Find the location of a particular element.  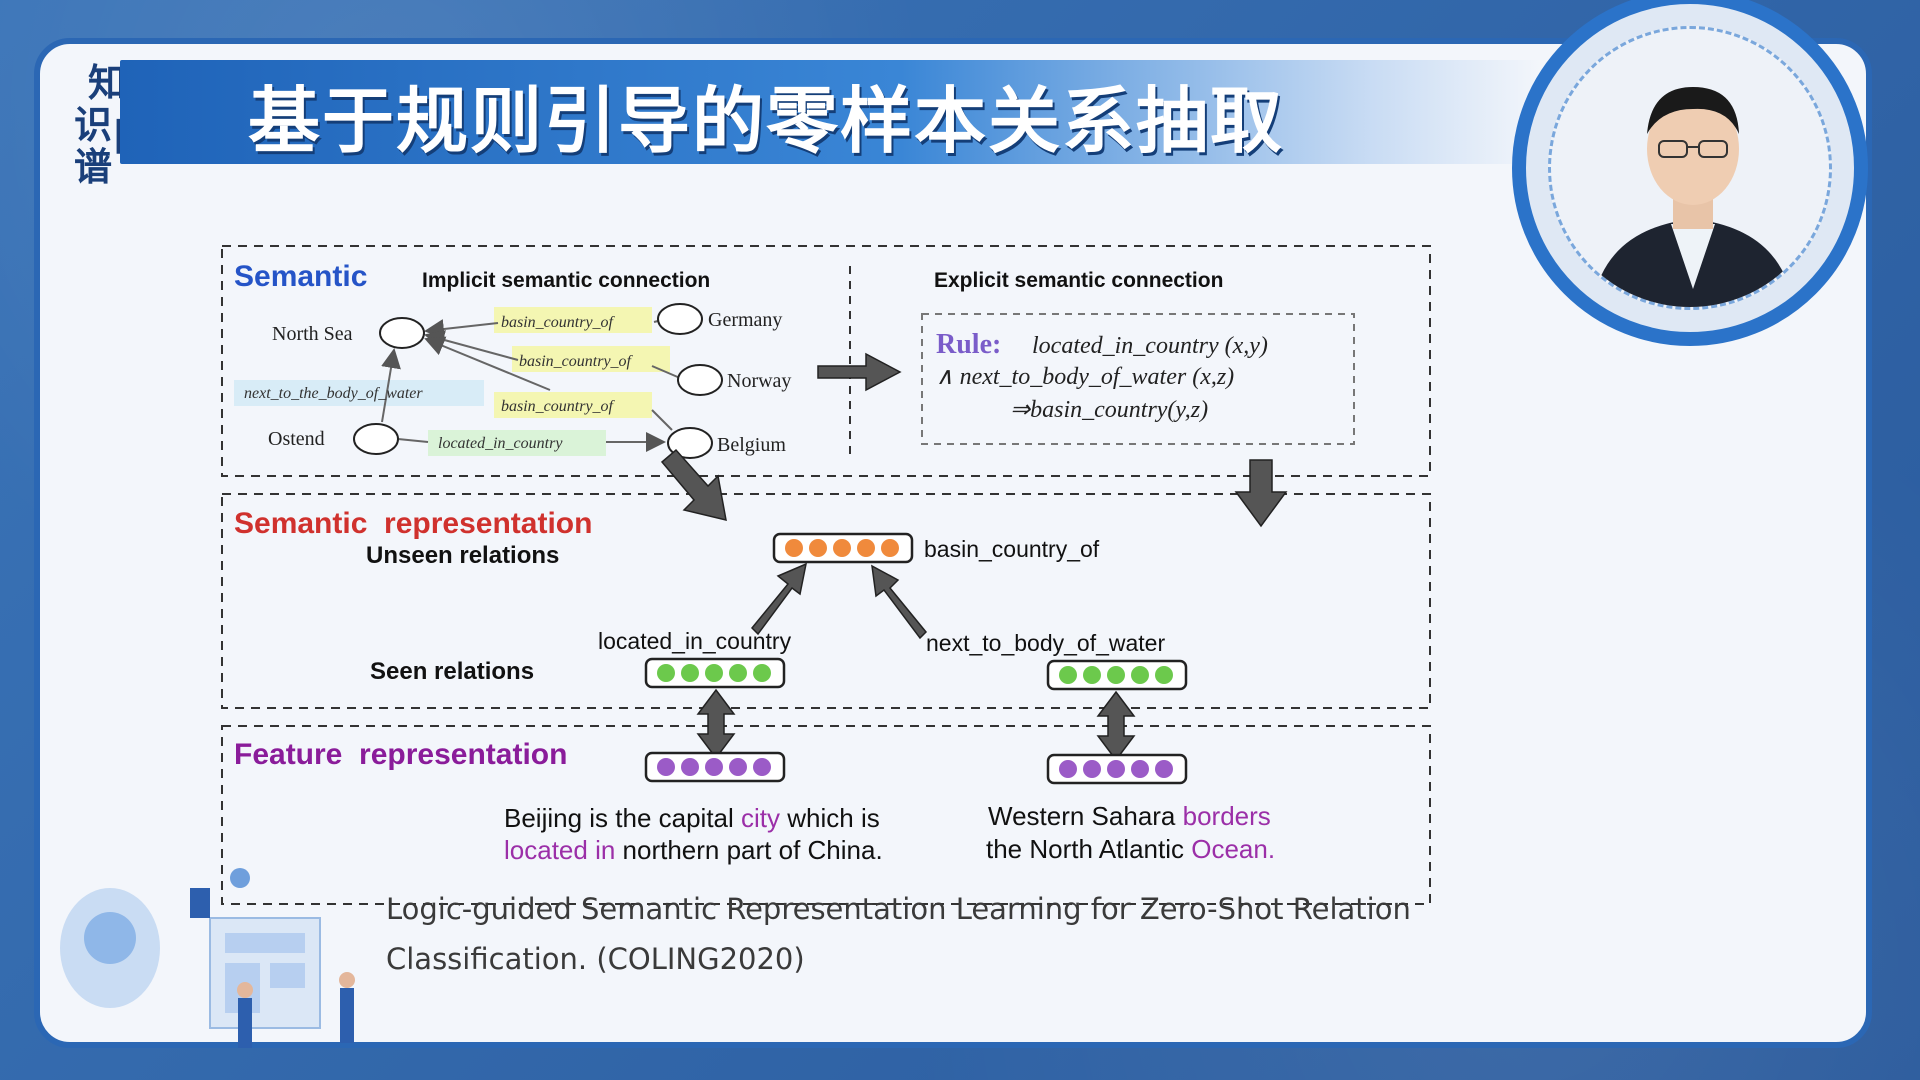

left-relation-label: located_in_country is located at coordinates (695, 641).